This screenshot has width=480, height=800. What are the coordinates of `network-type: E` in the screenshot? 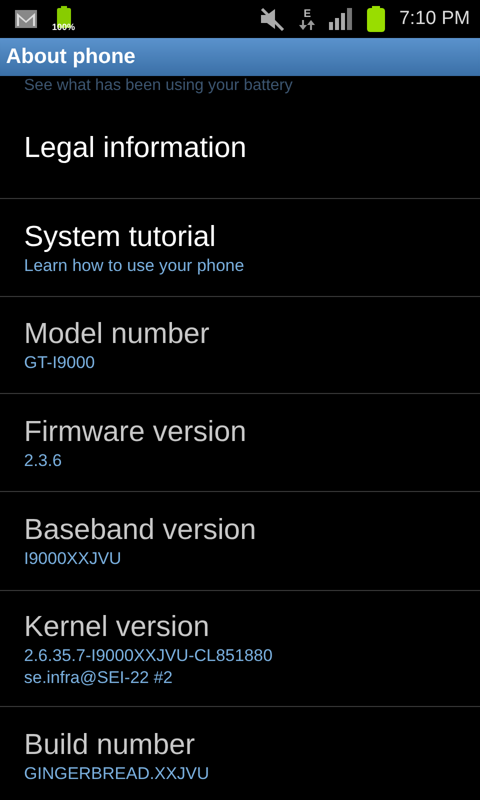 It's located at (307, 14).